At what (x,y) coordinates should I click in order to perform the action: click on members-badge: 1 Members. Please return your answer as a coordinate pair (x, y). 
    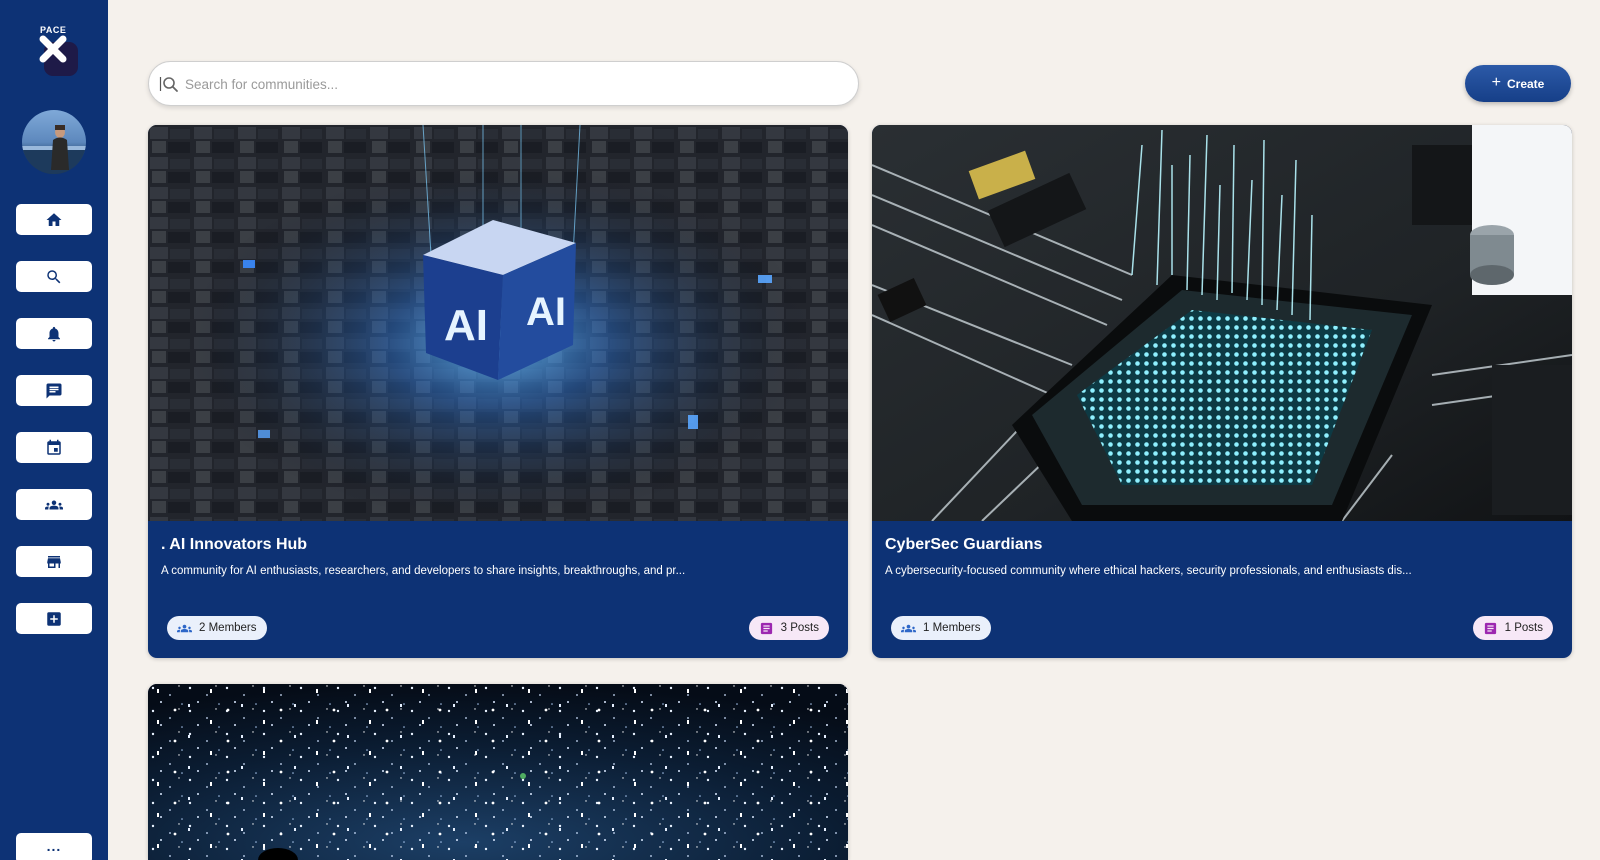
    Looking at the image, I should click on (941, 628).